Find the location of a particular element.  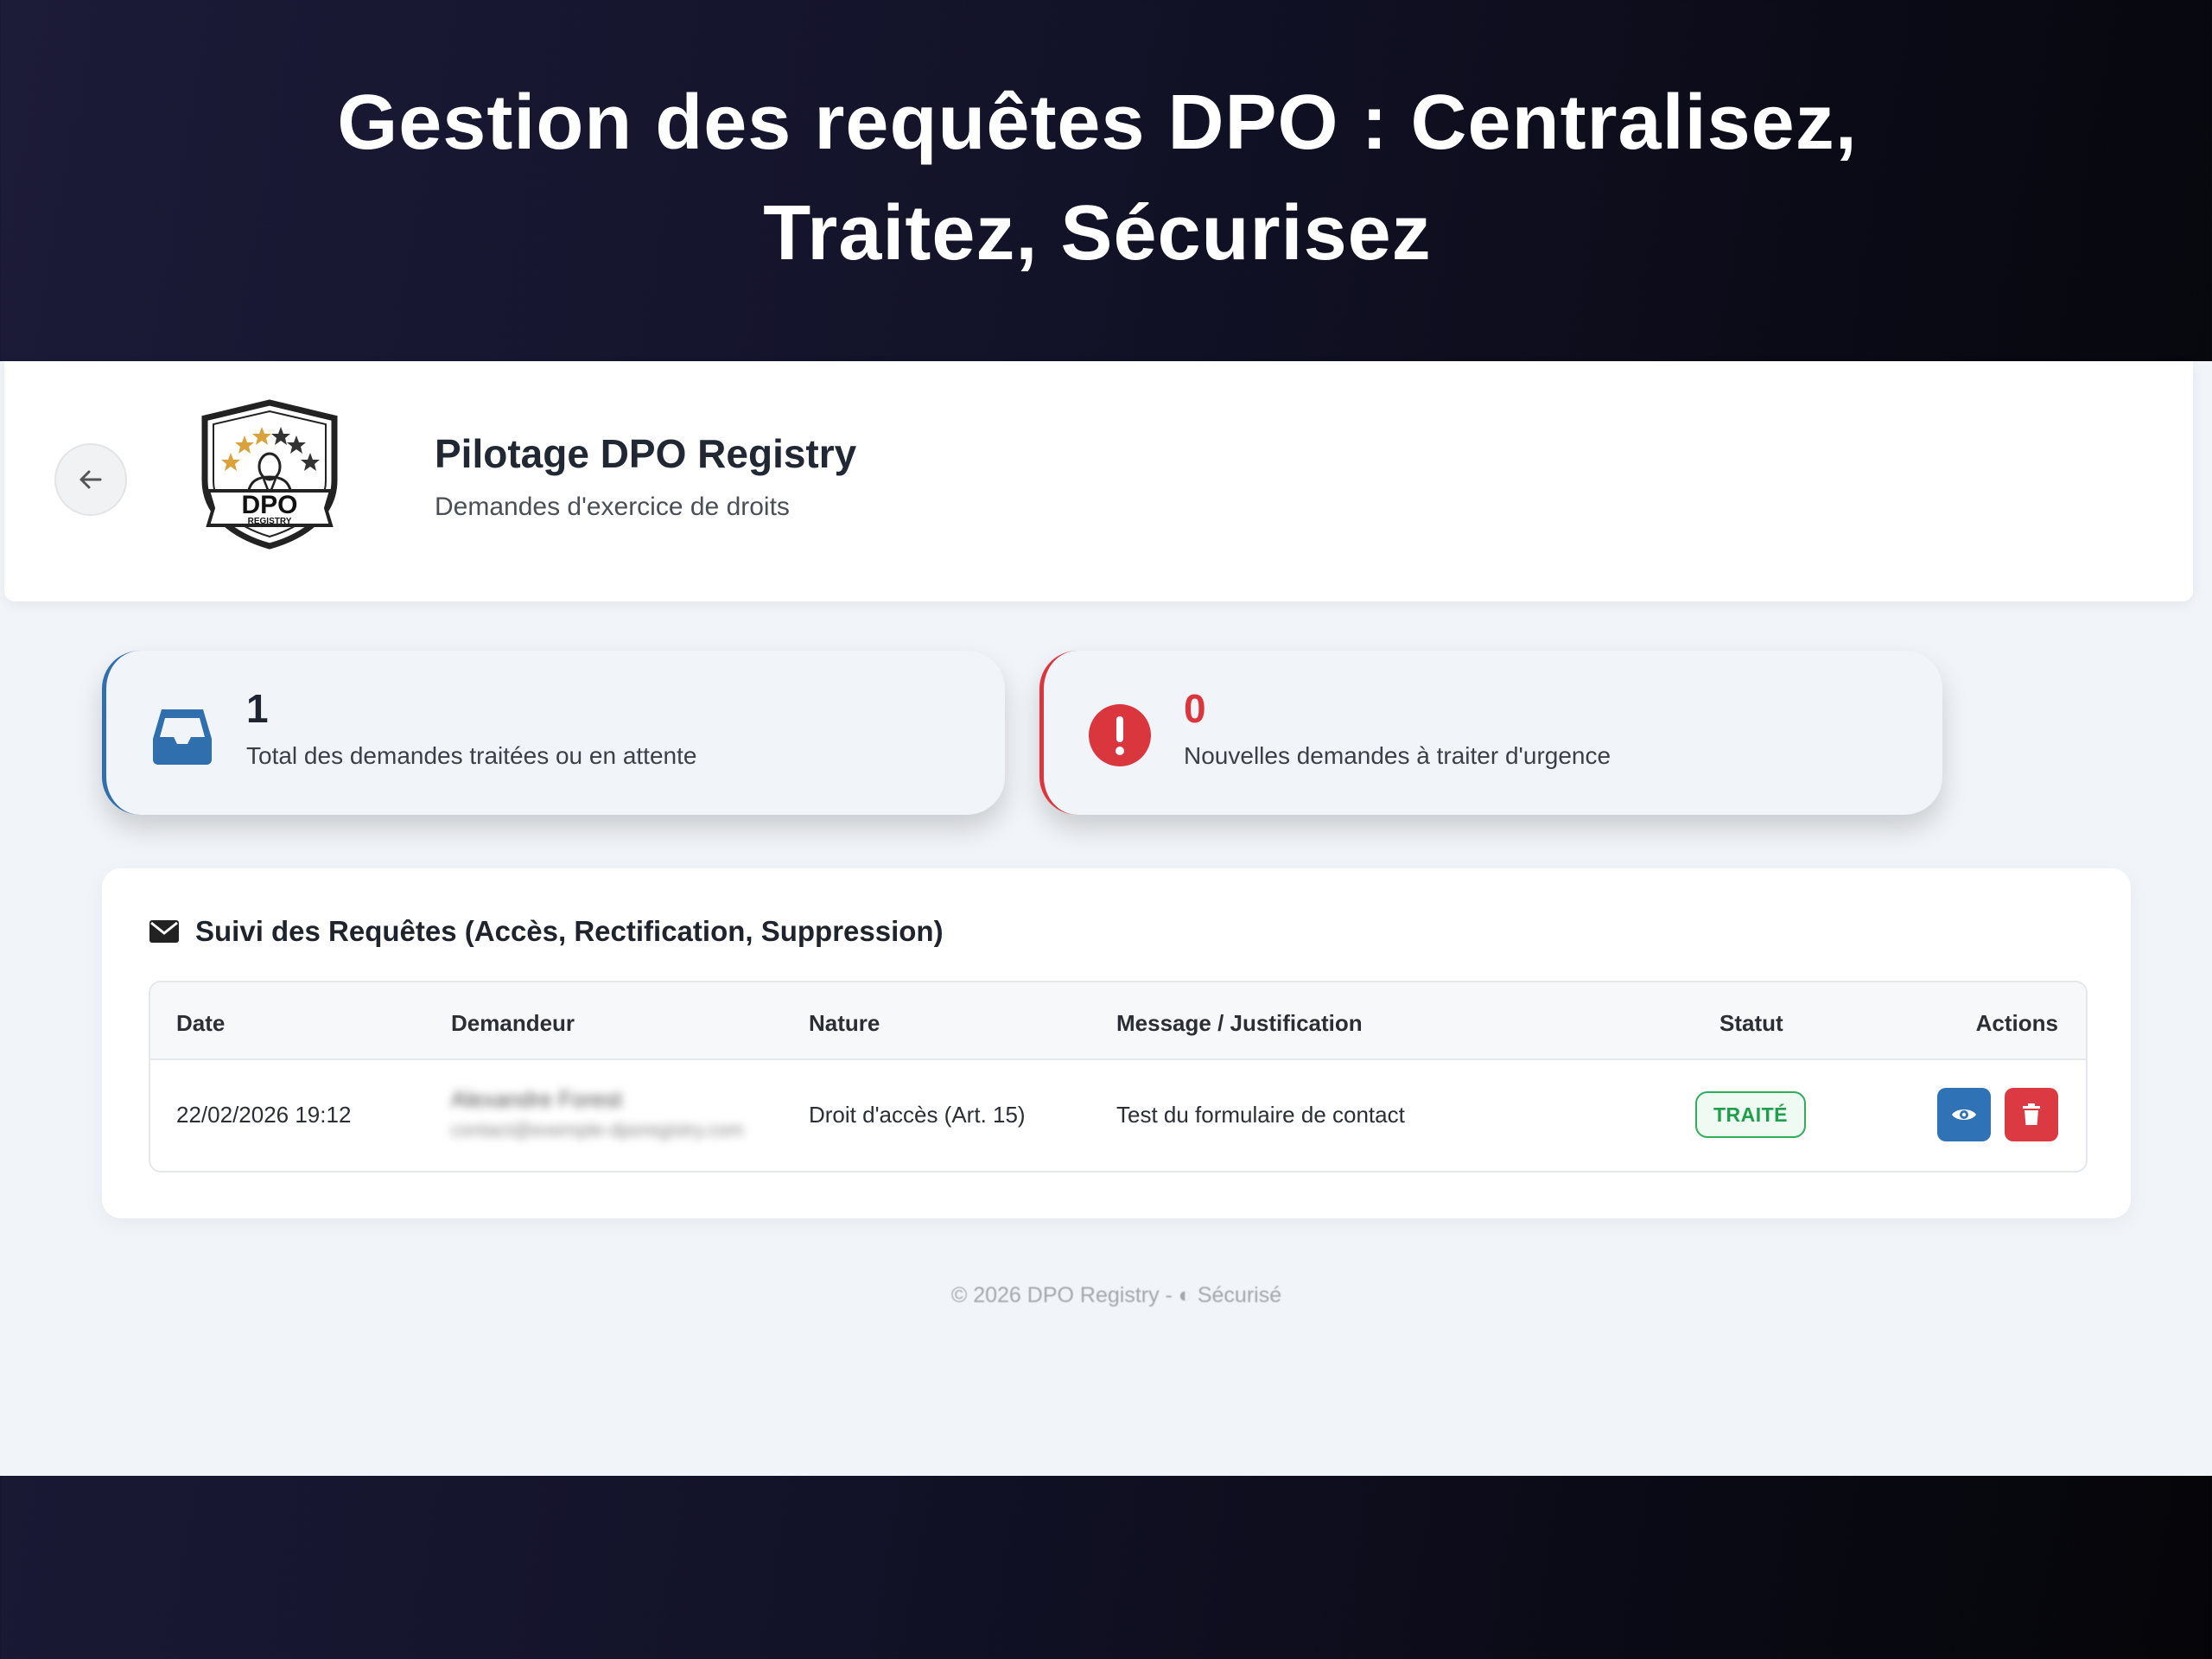

page-subtitle: Demandes d'exercice de droits is located at coordinates (612, 507).